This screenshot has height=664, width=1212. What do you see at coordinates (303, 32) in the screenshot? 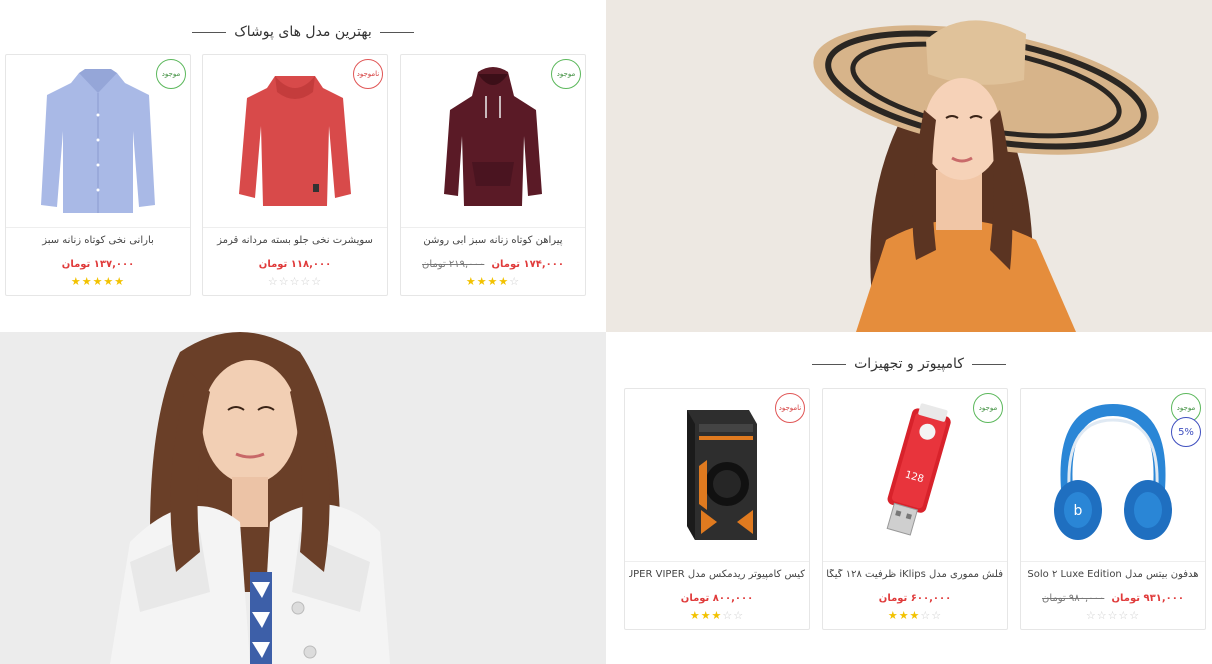
I see `clothing-section-title: بهترین مدل های پوشاک` at bounding box center [303, 32].